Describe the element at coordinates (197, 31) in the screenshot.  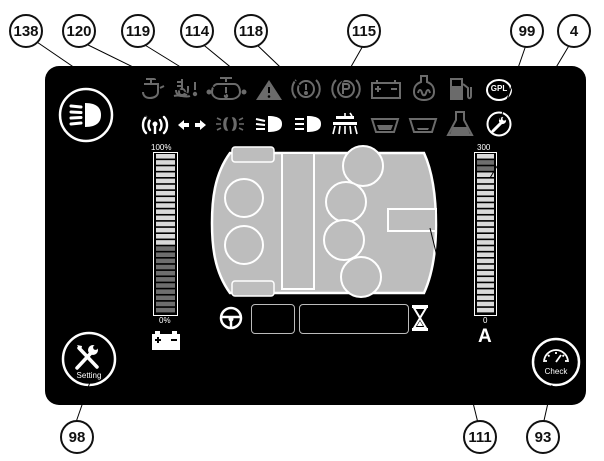
I see `callout-114: 114` at that location.